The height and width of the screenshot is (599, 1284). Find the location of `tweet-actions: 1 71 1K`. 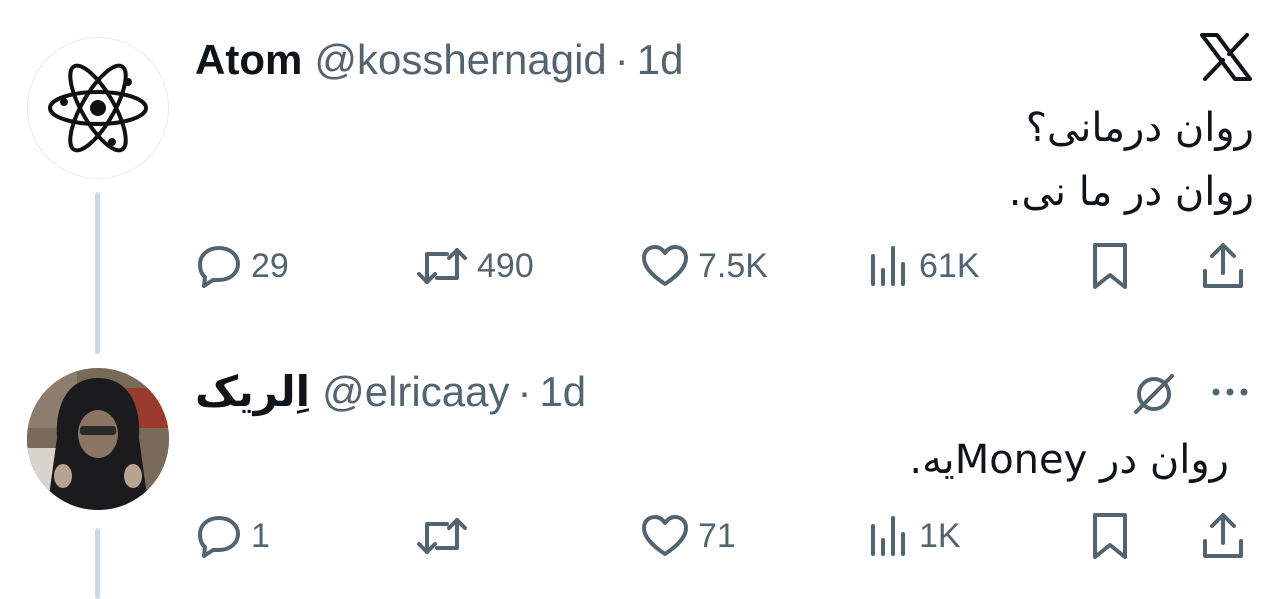

tweet-actions: 1 71 1K is located at coordinates (725, 536).